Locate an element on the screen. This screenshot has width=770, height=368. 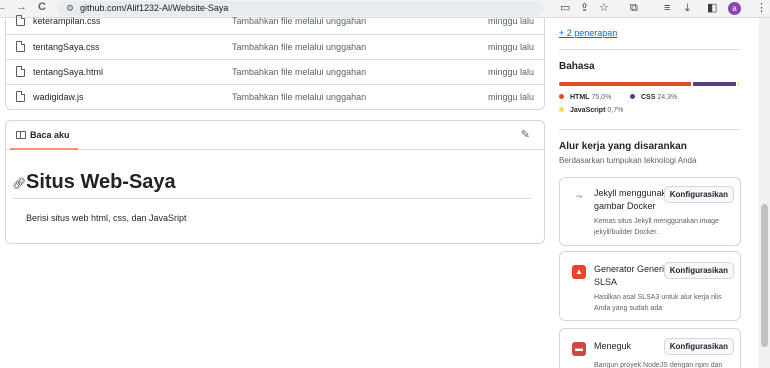
readme-tab: Baca aku is located at coordinates (43, 135).